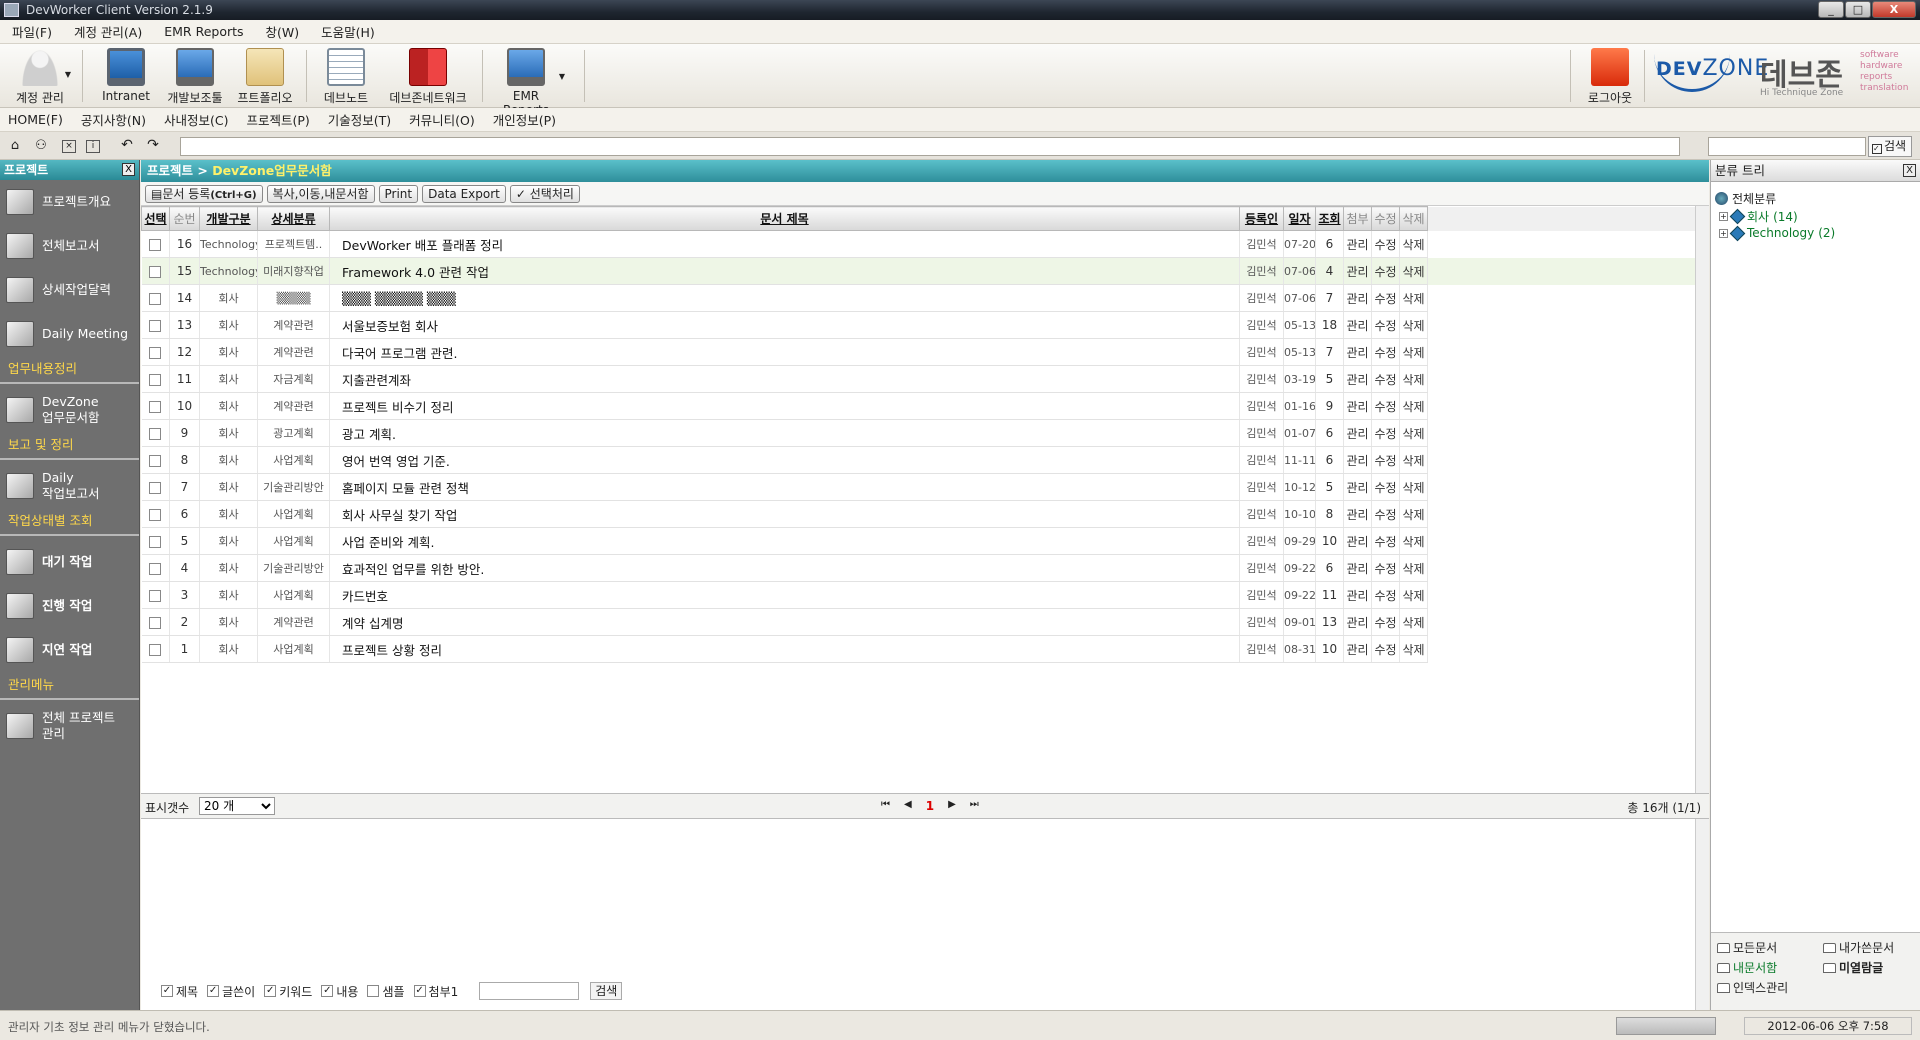 Image resolution: width=1920 pixels, height=1040 pixels. I want to click on nav-detail-calendar: 상세작업달력, so click(69, 290).